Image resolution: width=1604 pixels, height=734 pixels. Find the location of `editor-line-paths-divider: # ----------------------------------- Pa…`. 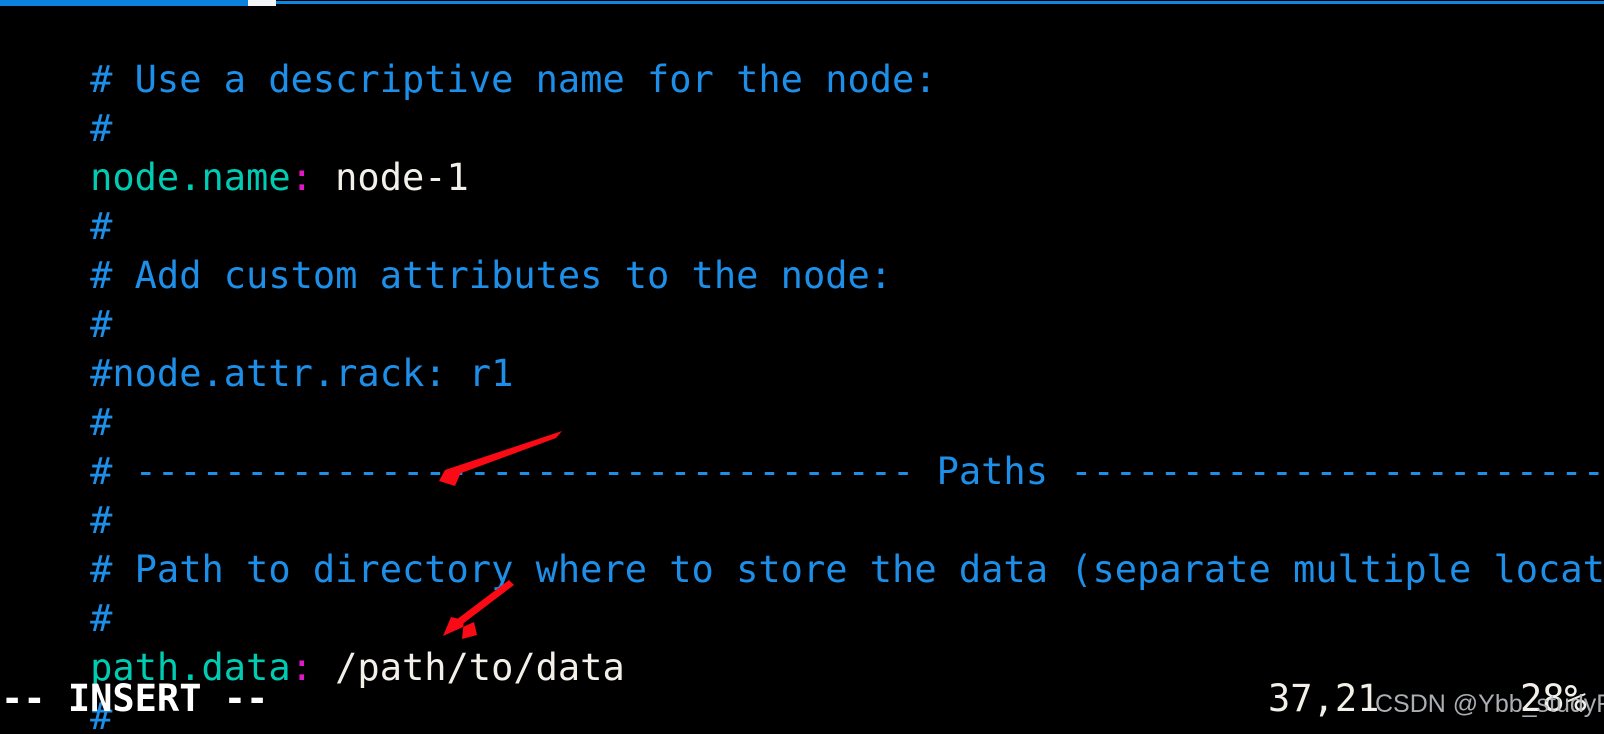

editor-line-paths-divider: # ----------------------------------- Pa… is located at coordinates (802, 445).